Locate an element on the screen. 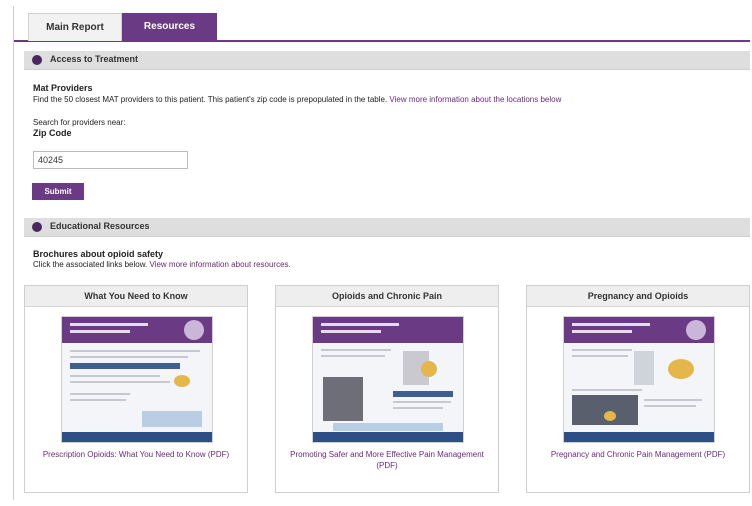  resources-section-title: Educational Resources is located at coordinates (100, 226).